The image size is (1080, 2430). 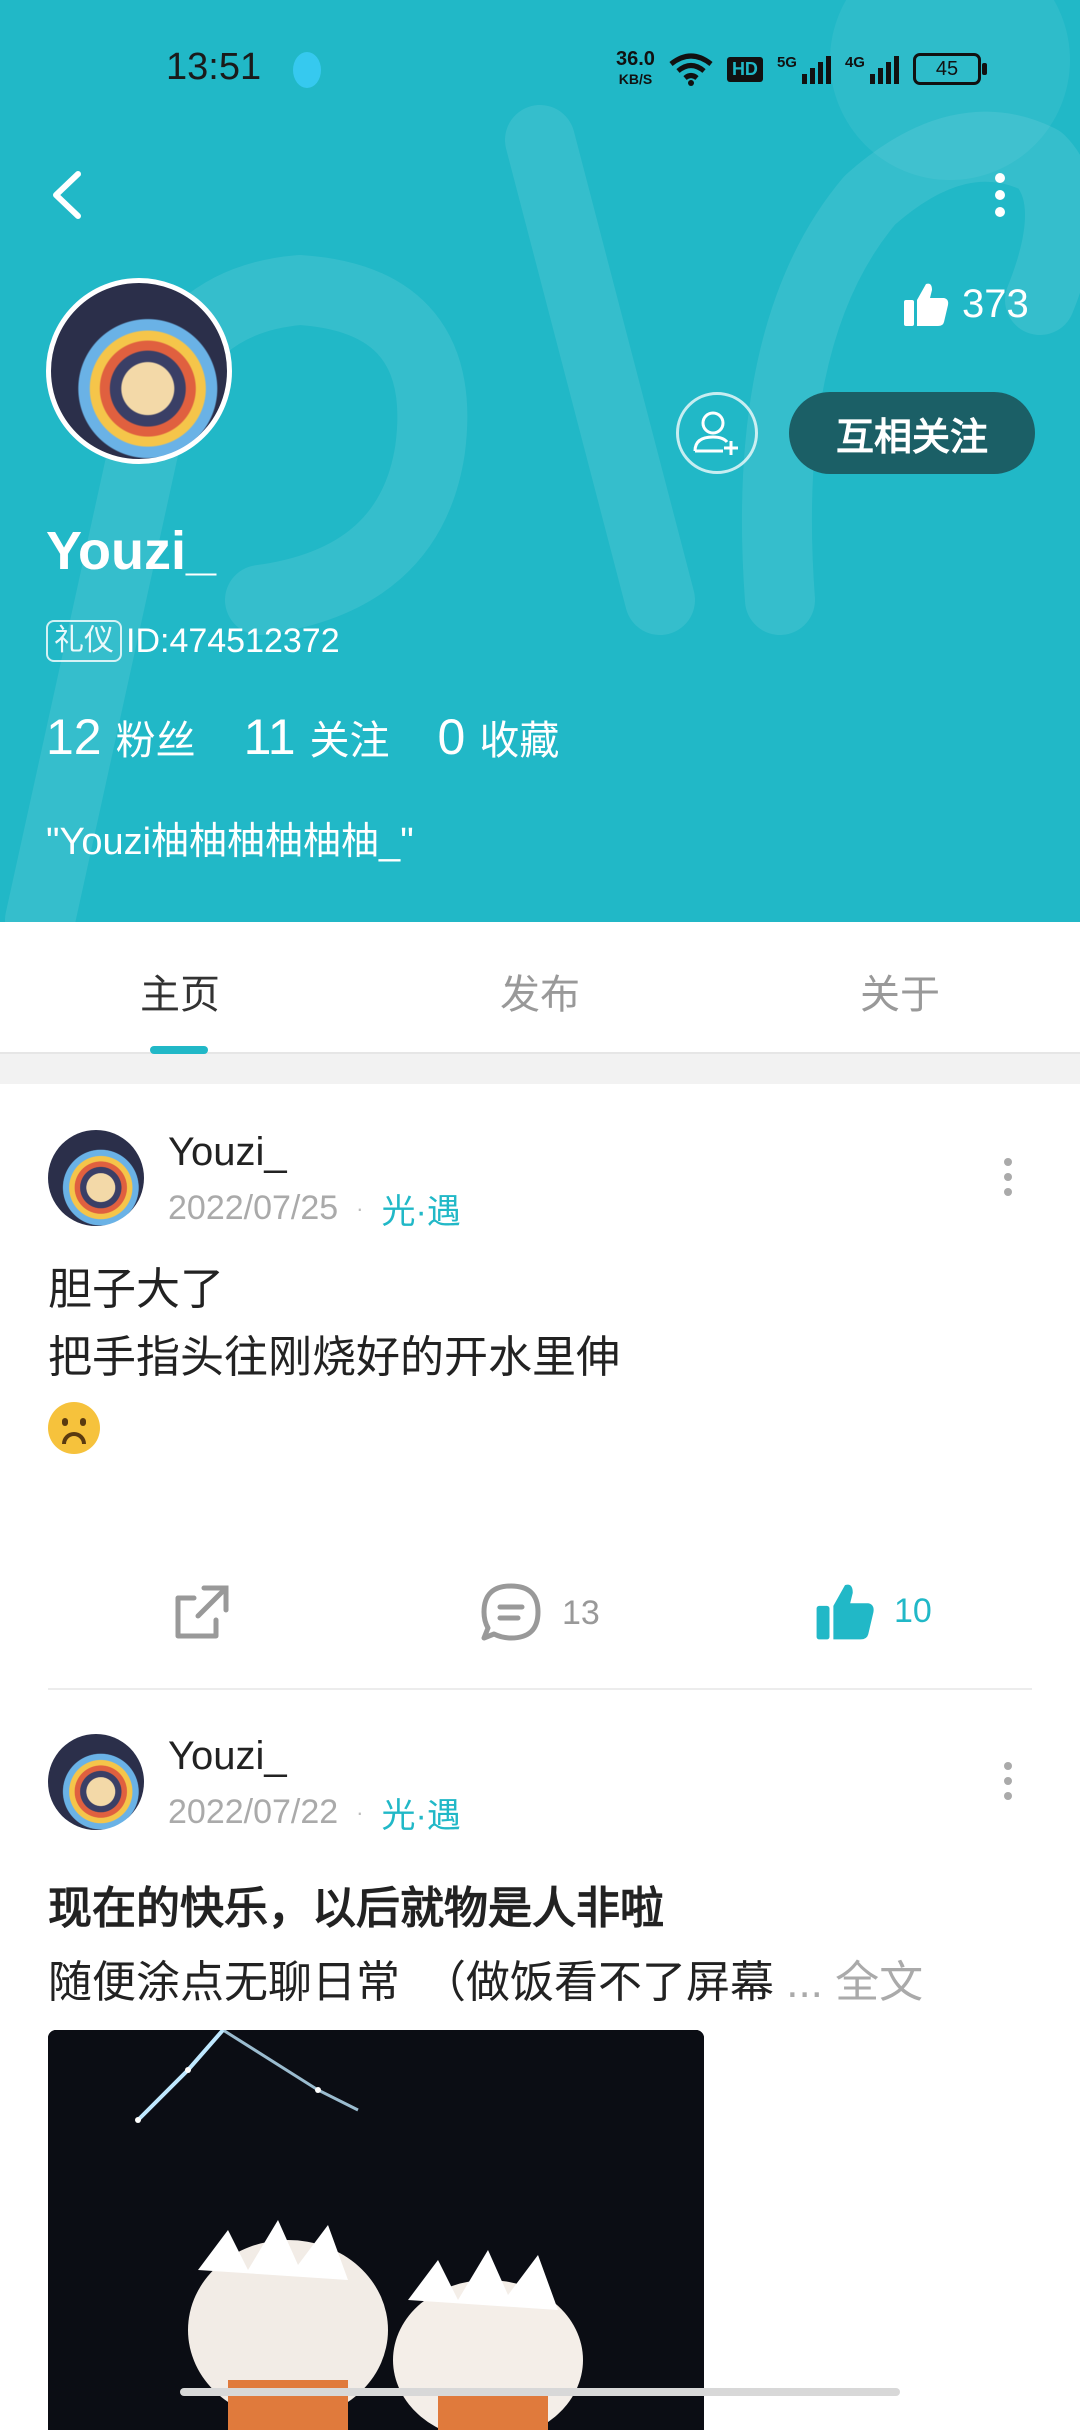 What do you see at coordinates (540, 991) in the screenshot?
I see `tab-posts: 发布` at bounding box center [540, 991].